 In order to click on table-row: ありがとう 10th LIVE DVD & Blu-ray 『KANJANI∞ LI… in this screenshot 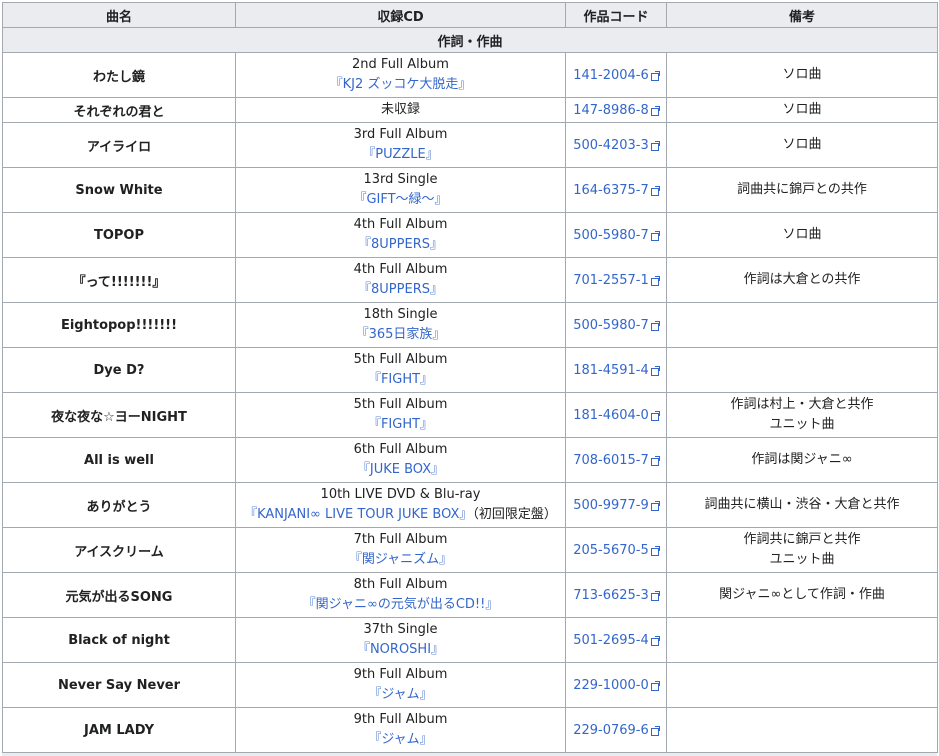, I will do `click(470, 505)`.